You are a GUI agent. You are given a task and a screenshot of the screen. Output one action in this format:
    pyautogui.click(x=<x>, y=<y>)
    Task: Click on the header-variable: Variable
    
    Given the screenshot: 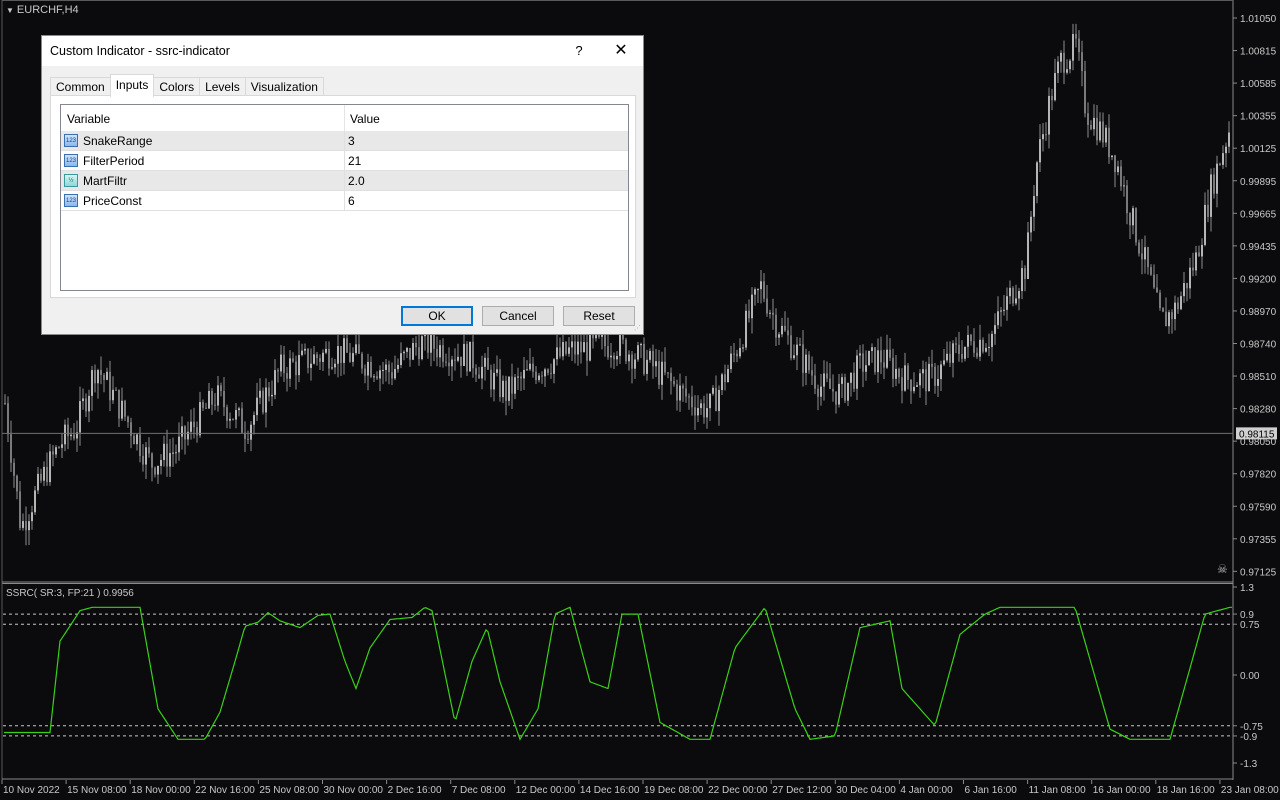 What is the action you would take?
    pyautogui.click(x=88, y=119)
    